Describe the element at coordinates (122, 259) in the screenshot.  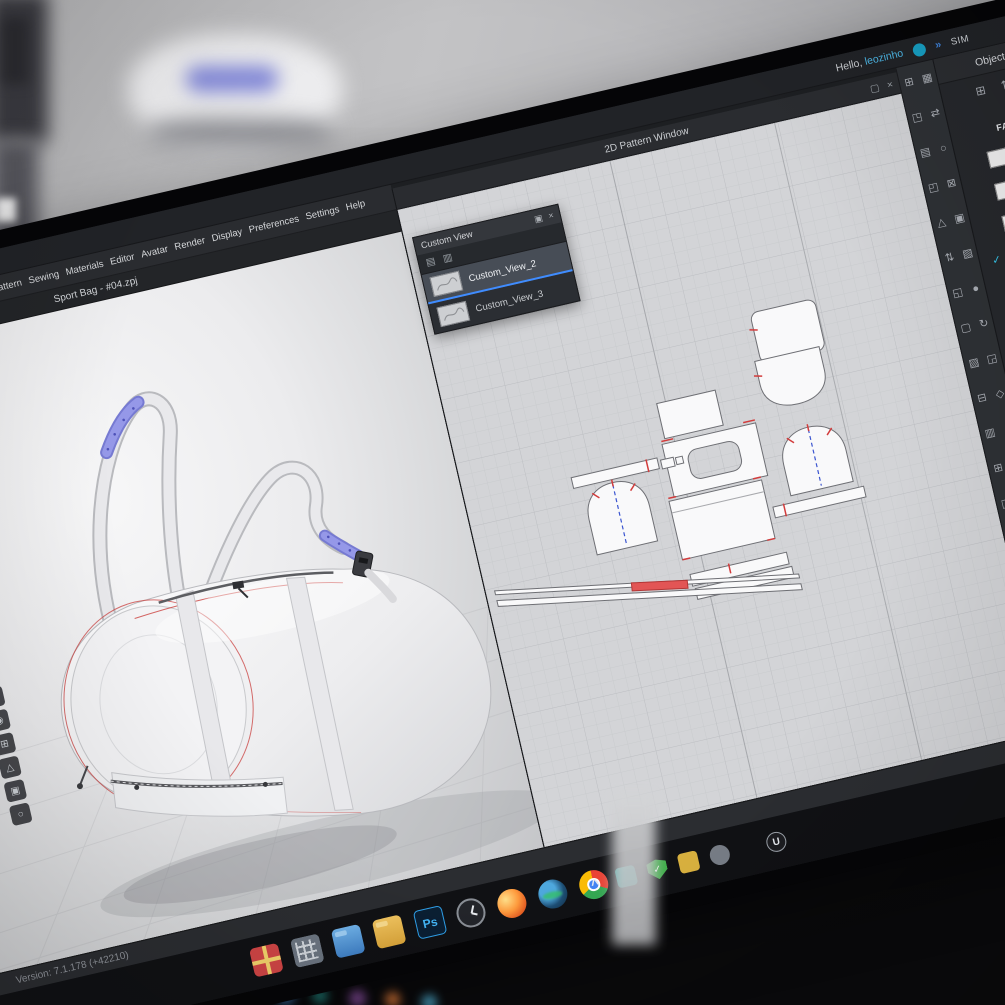
I see `menu-item: Editor` at that location.